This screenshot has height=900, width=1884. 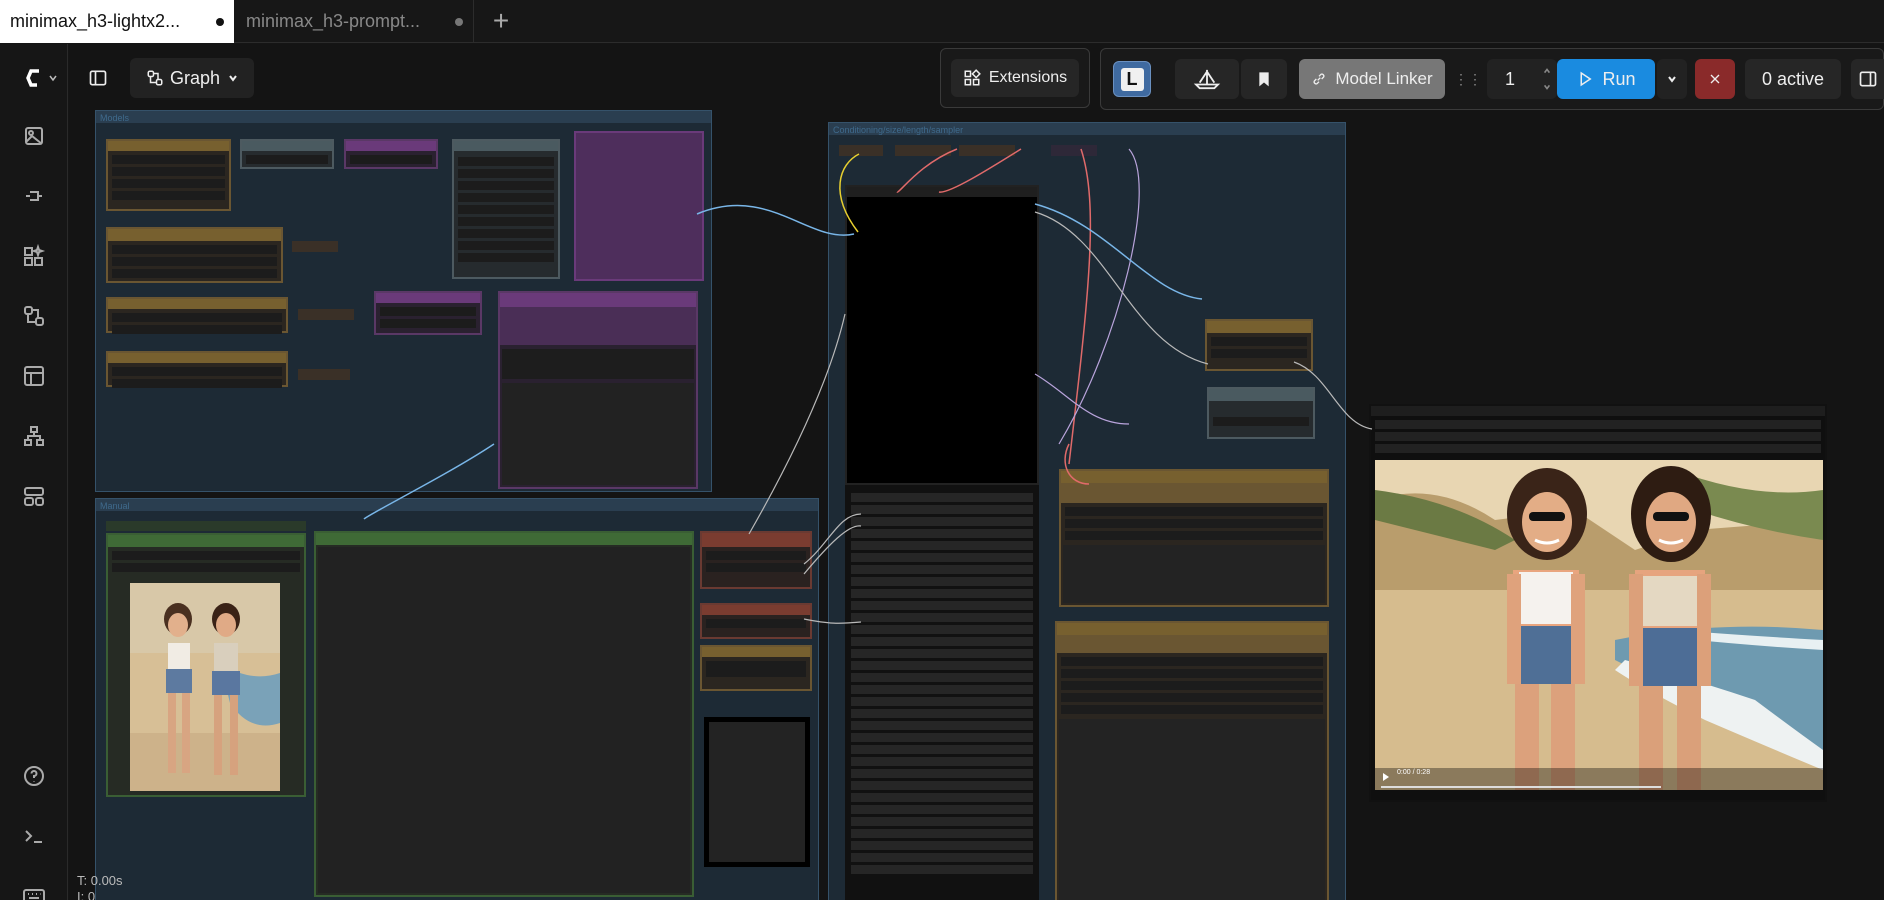 What do you see at coordinates (1319, 79) in the screenshot?
I see `link-icon` at bounding box center [1319, 79].